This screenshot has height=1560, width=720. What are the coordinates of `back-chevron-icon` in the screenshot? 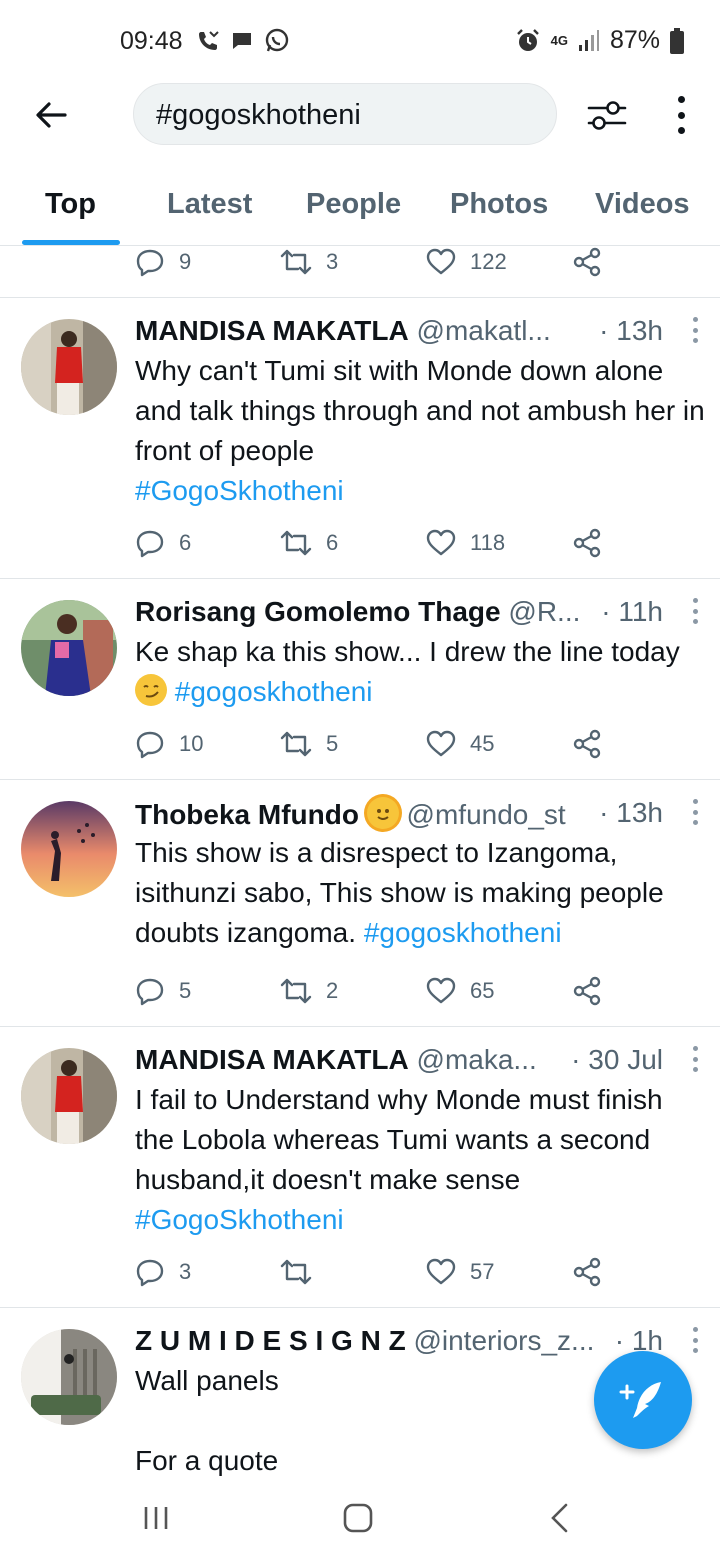 It's located at (559, 1518).